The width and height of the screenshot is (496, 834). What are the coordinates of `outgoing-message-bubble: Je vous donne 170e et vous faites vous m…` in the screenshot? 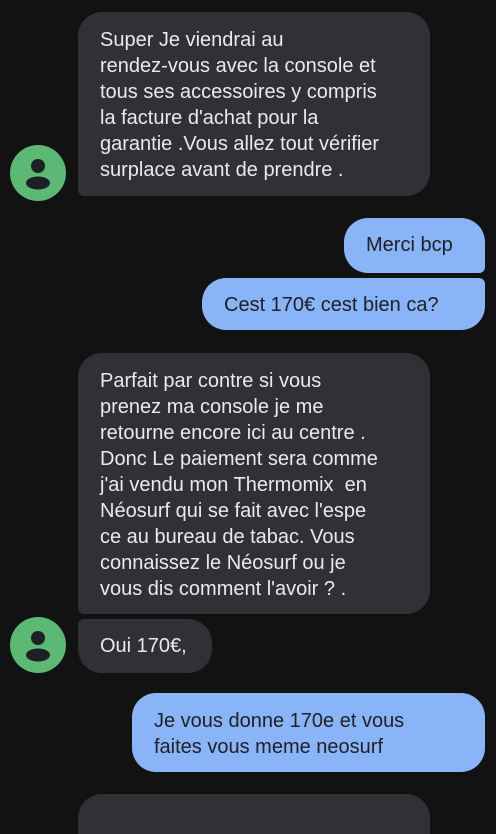 It's located at (308, 732).